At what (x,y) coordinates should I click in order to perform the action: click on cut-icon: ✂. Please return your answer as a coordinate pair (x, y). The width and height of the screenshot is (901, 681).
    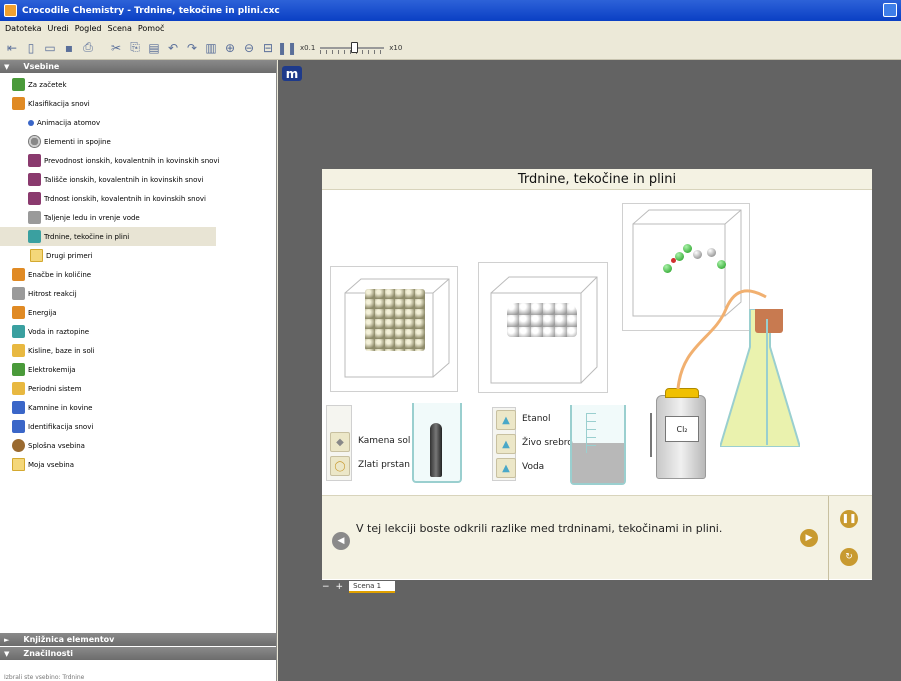
    Looking at the image, I should click on (116, 48).